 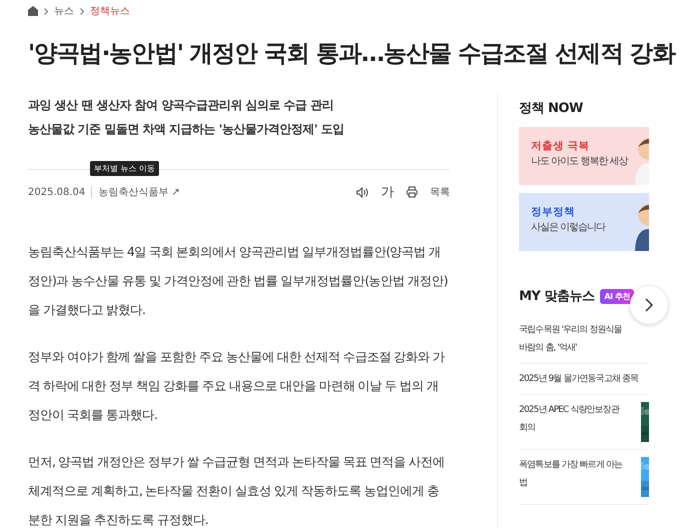 What do you see at coordinates (387, 192) in the screenshot?
I see `font-size-button: 가` at bounding box center [387, 192].